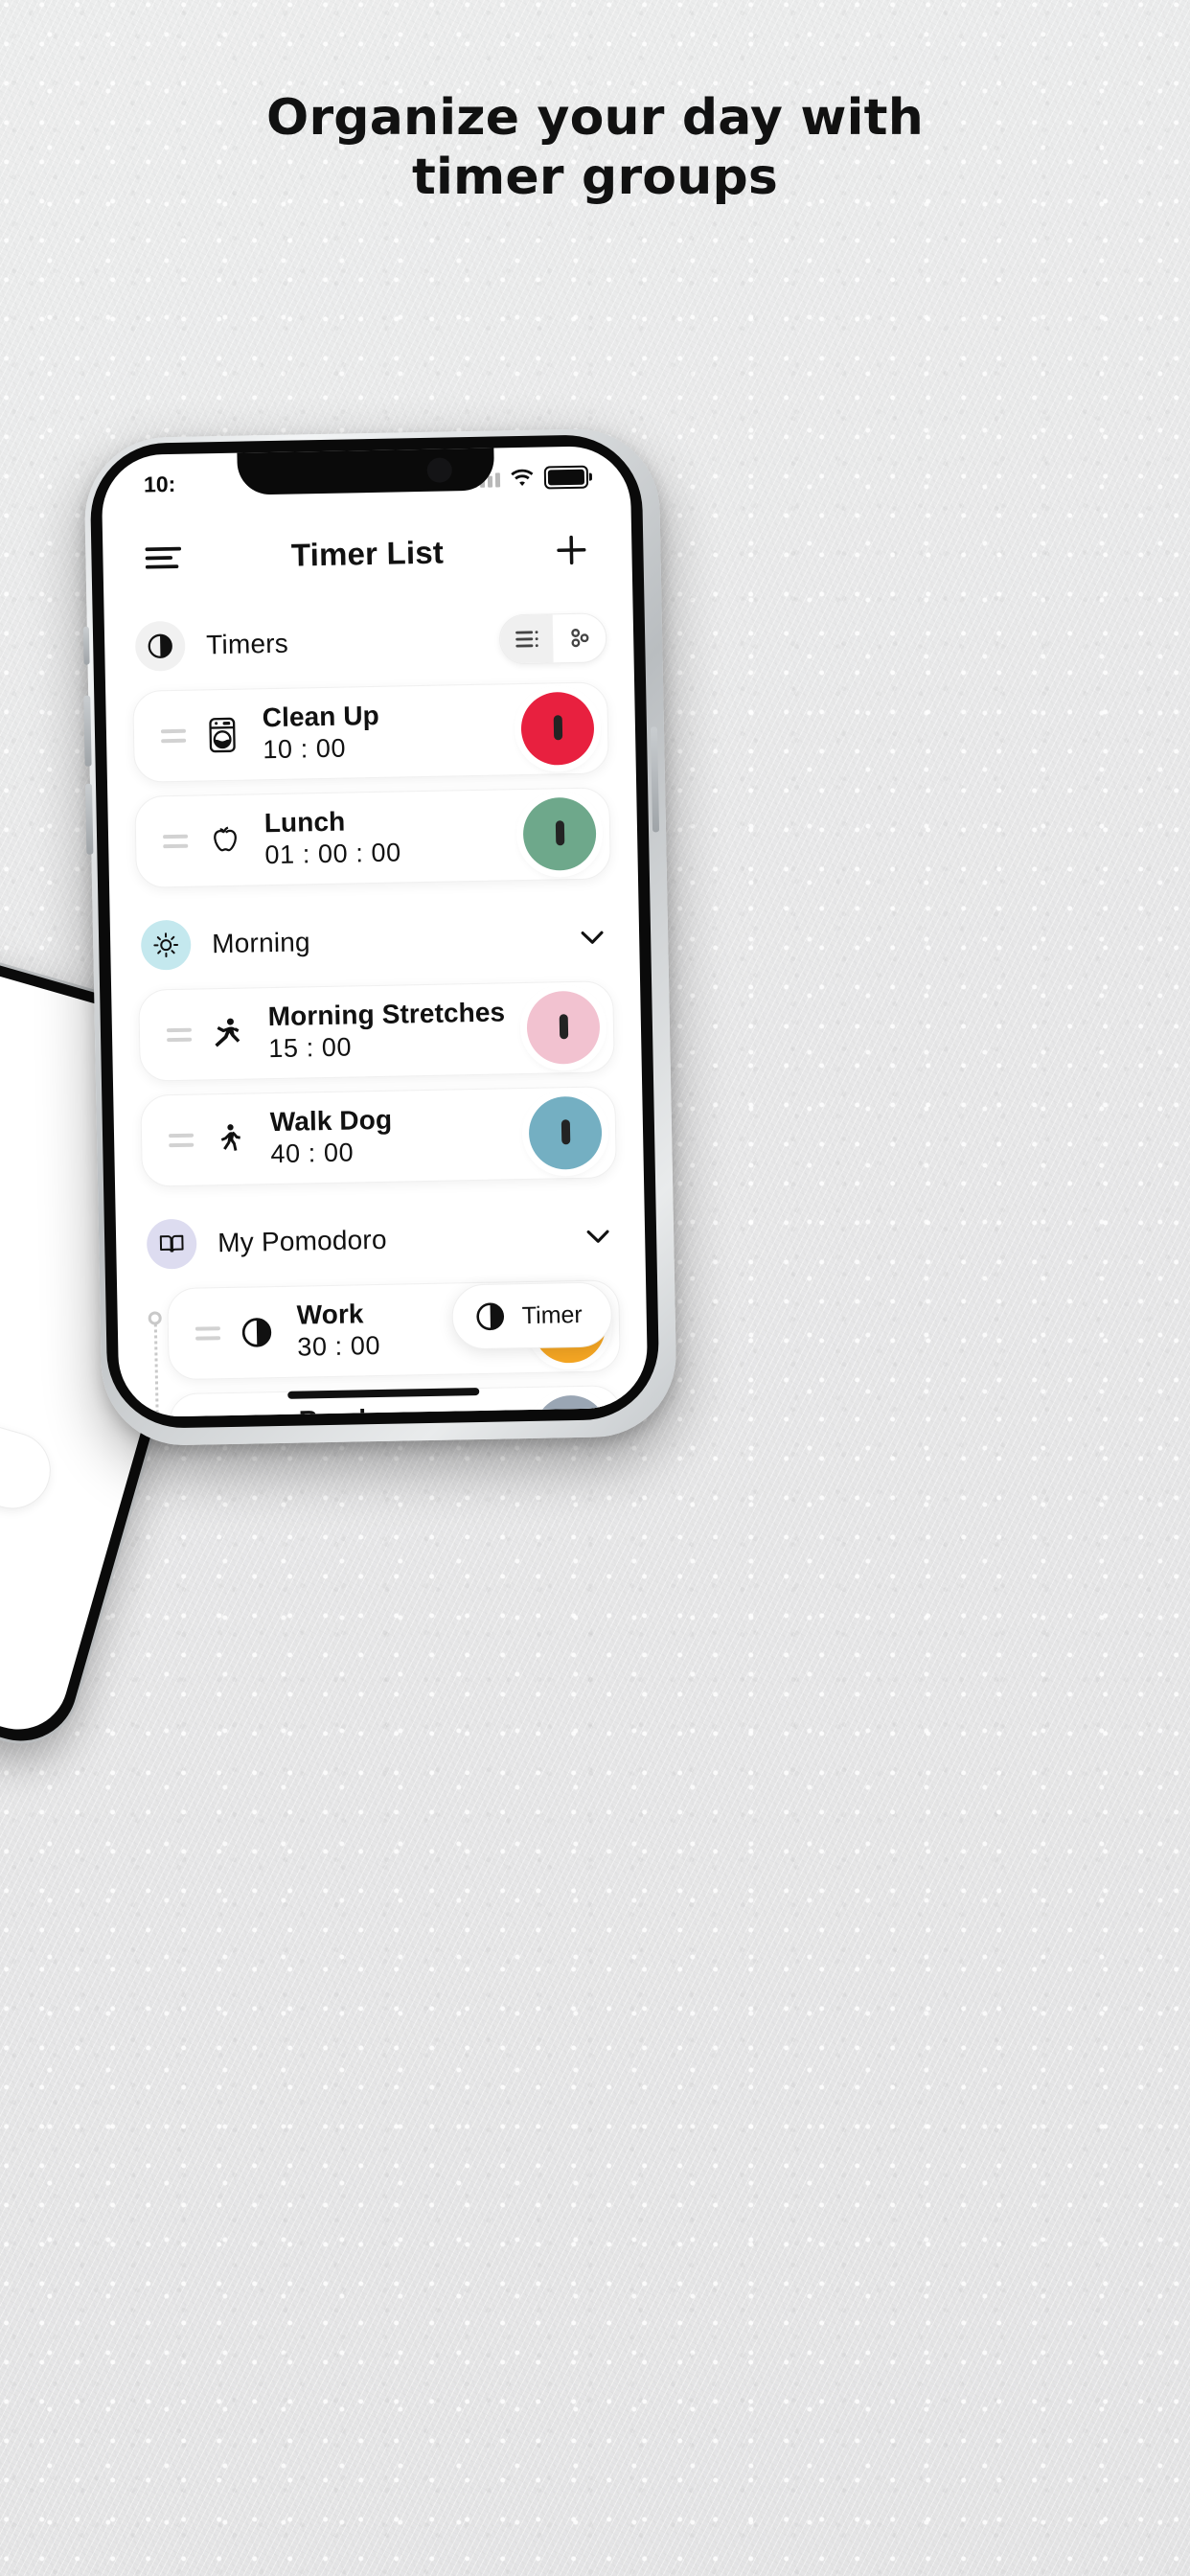 The height and width of the screenshot is (2576, 1190). What do you see at coordinates (572, 549) in the screenshot?
I see `plus-icon` at bounding box center [572, 549].